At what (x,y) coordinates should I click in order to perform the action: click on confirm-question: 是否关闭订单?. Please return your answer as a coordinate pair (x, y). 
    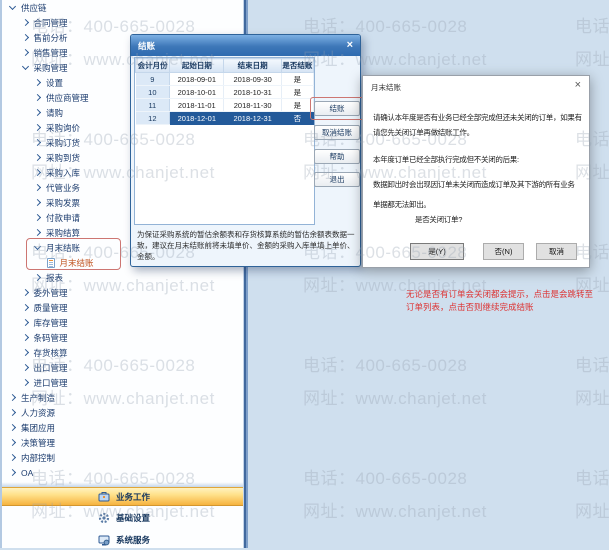
    Looking at the image, I should click on (439, 219).